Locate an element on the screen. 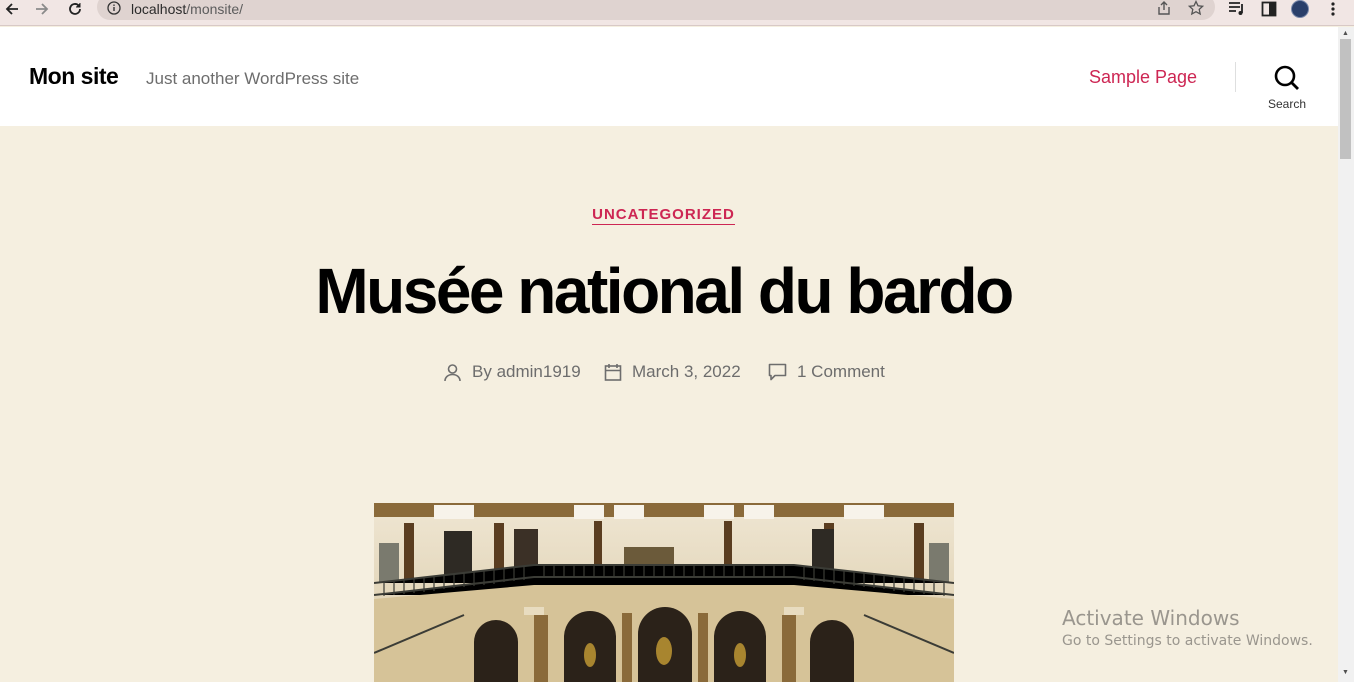 The width and height of the screenshot is (1354, 682). scroll-down-icon: ▼ is located at coordinates (1345, 672).